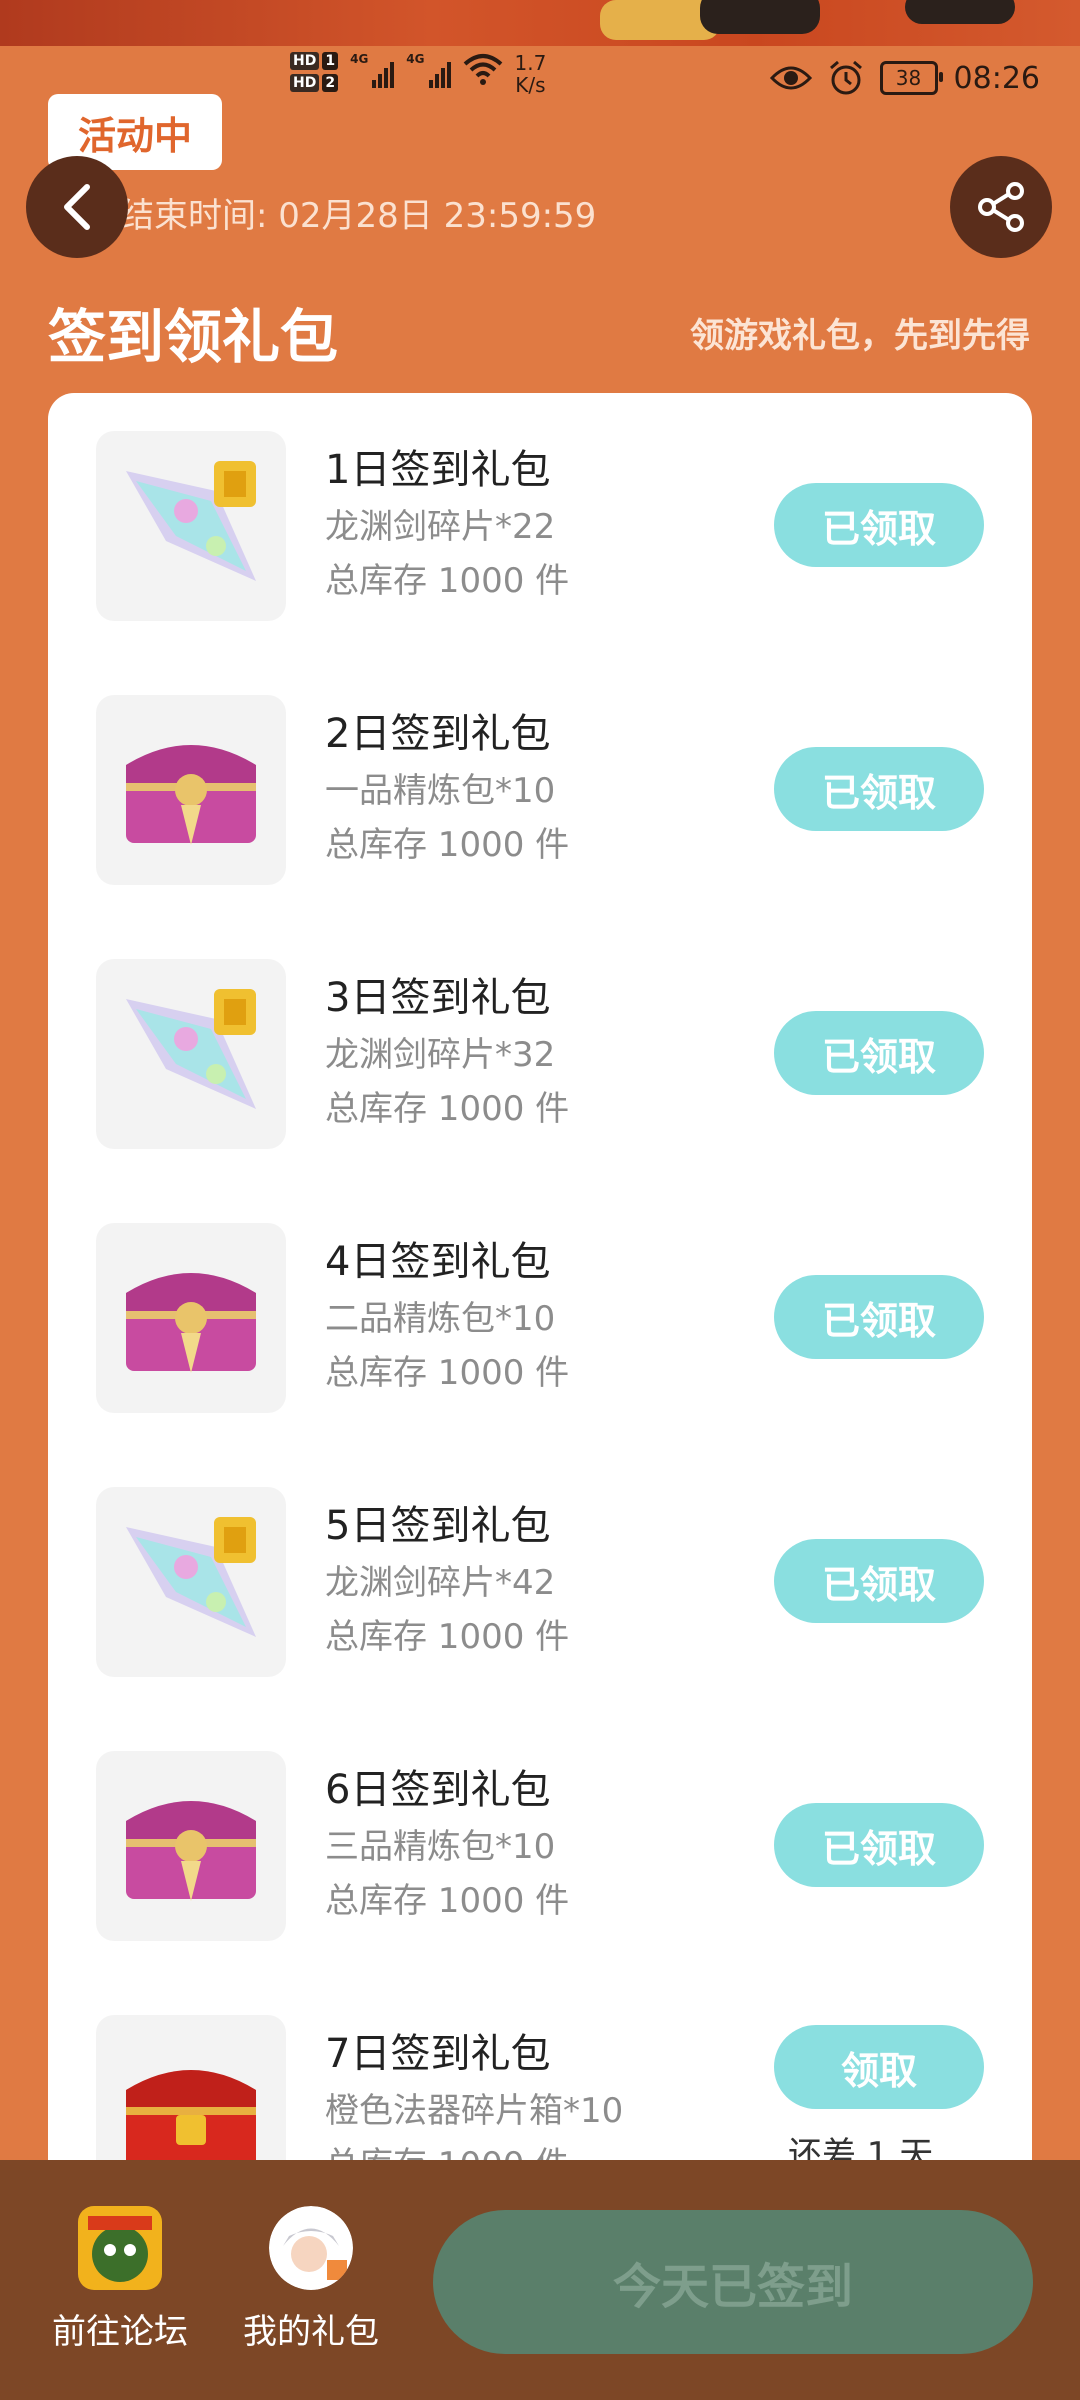 This screenshot has width=1080, height=2400. Describe the element at coordinates (438, 734) in the screenshot. I see `gift-title: 2日签到礼包` at that location.